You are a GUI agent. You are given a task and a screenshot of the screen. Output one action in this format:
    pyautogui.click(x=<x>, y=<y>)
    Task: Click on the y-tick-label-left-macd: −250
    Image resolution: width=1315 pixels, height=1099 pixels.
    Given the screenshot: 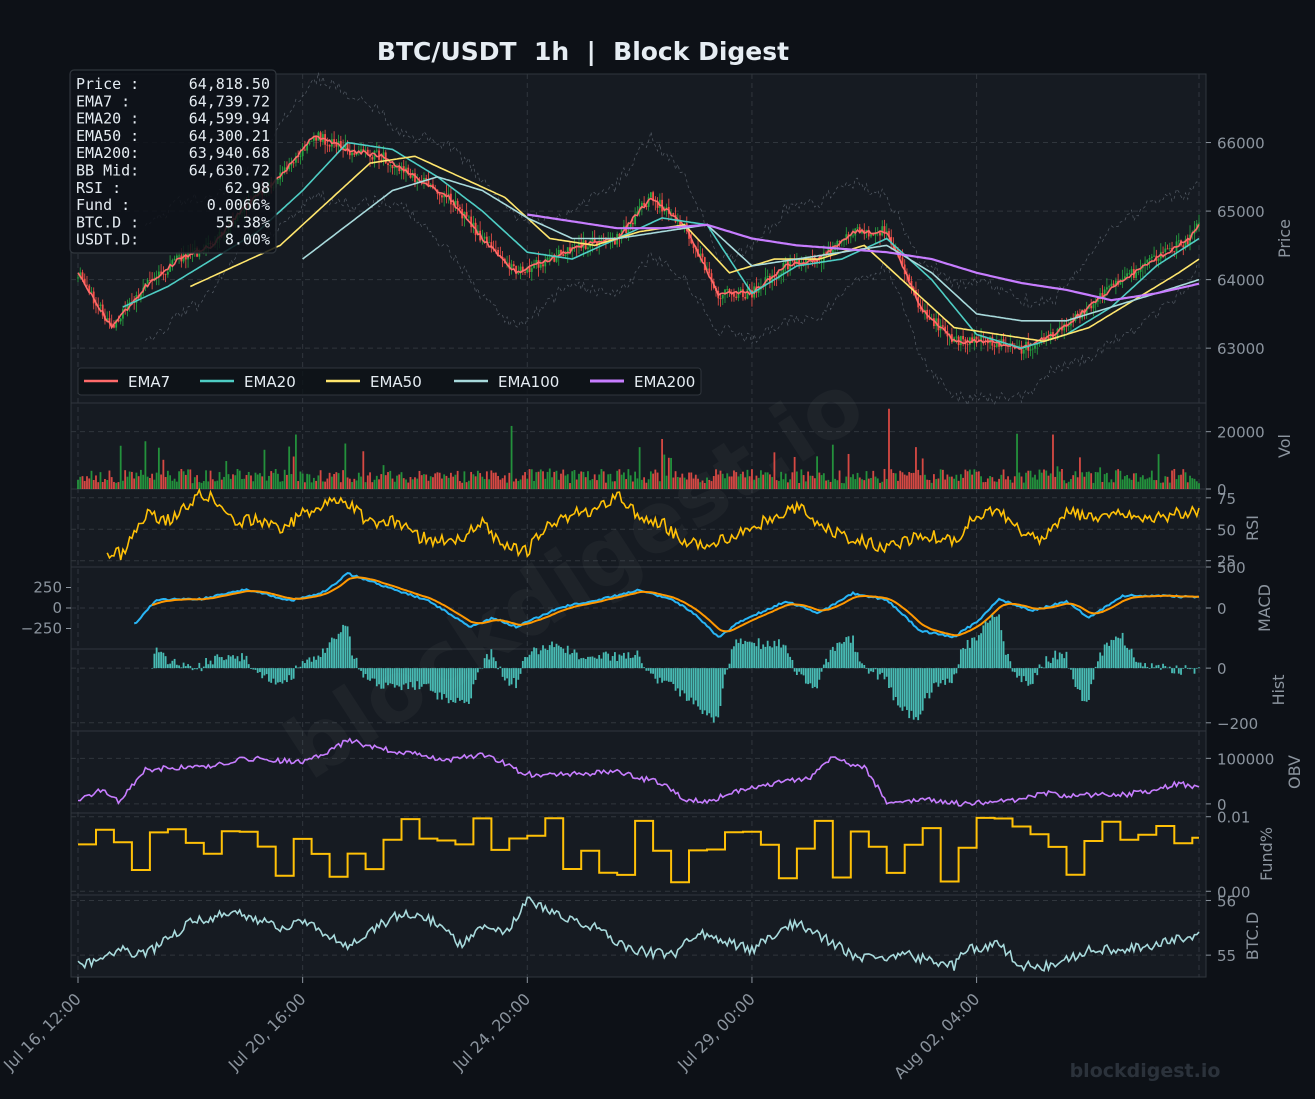 What is the action you would take?
    pyautogui.click(x=41, y=629)
    